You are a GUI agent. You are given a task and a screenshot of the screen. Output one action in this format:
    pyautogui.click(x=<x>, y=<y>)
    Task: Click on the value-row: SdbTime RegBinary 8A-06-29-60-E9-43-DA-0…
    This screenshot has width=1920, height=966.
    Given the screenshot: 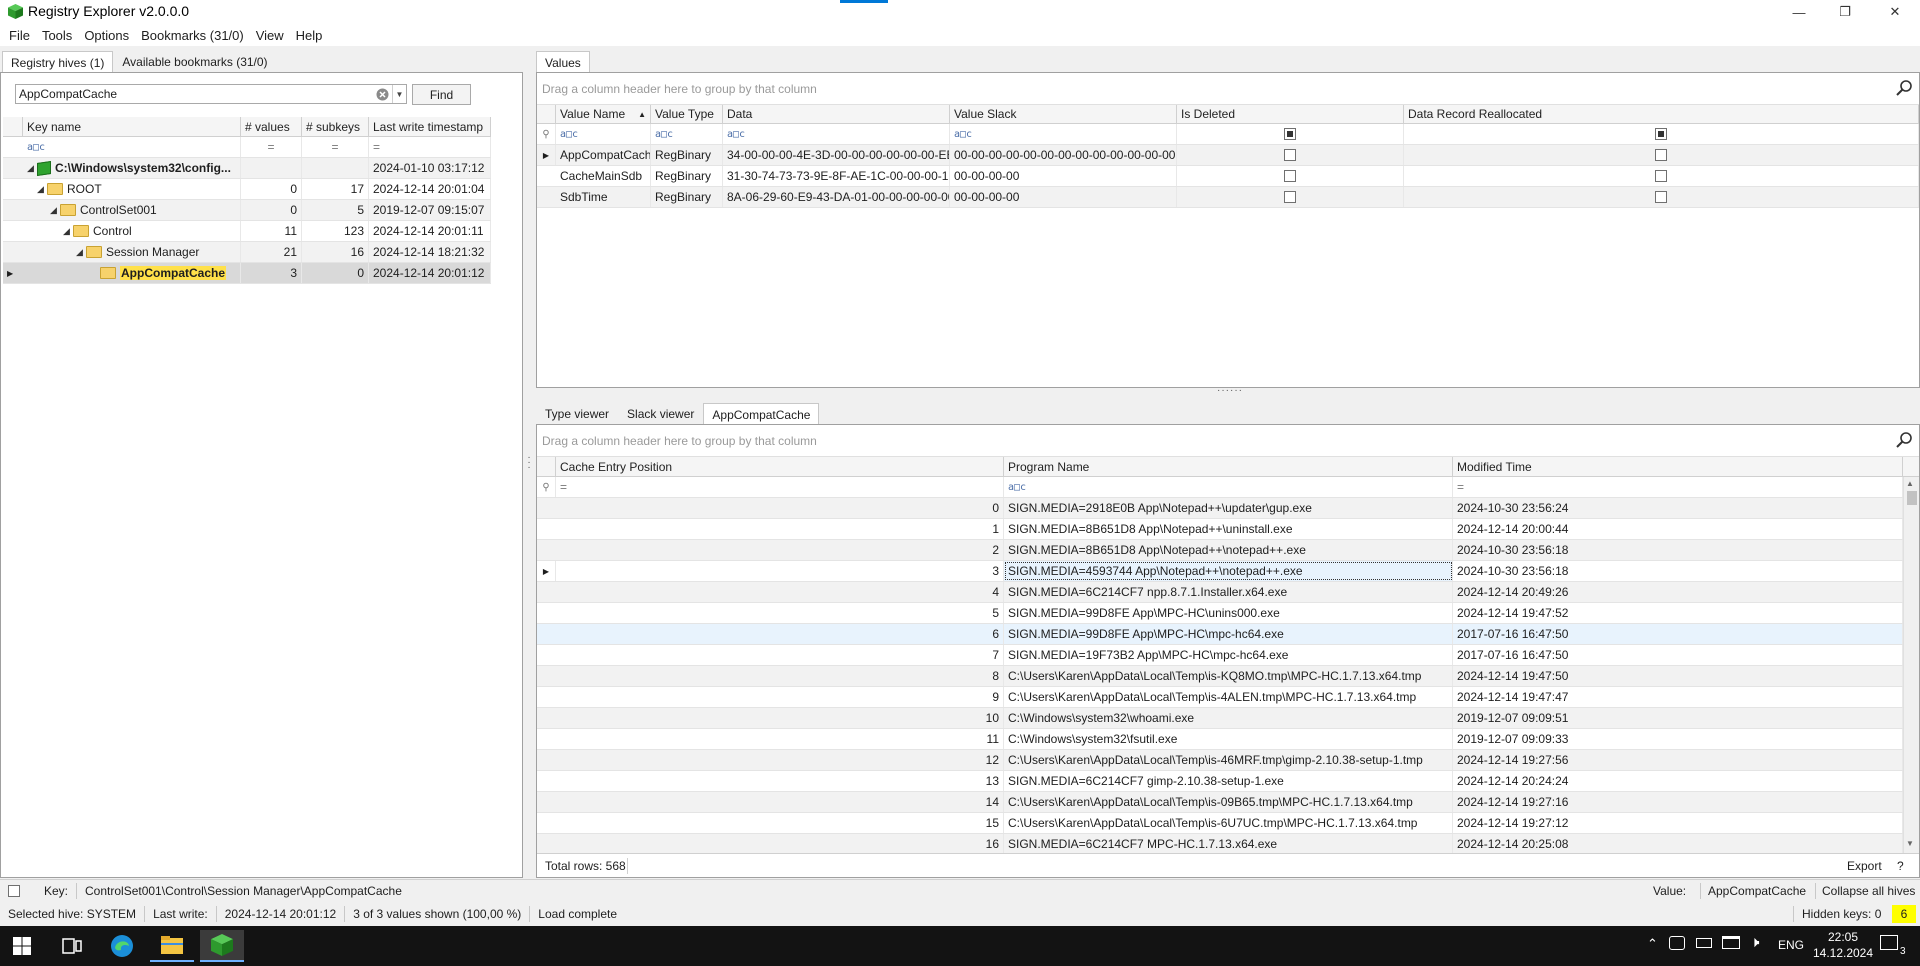 What is the action you would take?
    pyautogui.click(x=1228, y=197)
    